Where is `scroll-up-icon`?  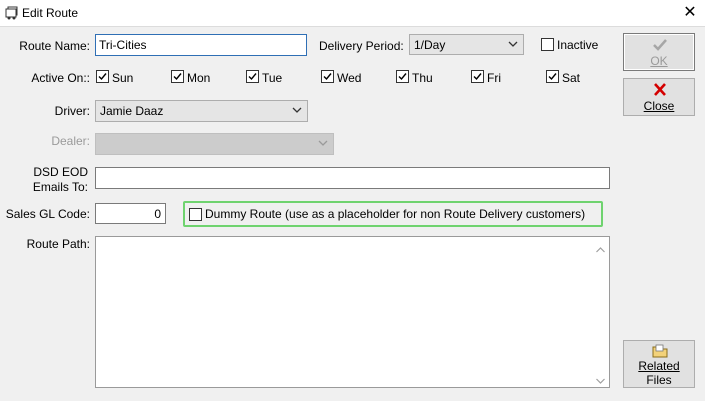 scroll-up-icon is located at coordinates (600, 248).